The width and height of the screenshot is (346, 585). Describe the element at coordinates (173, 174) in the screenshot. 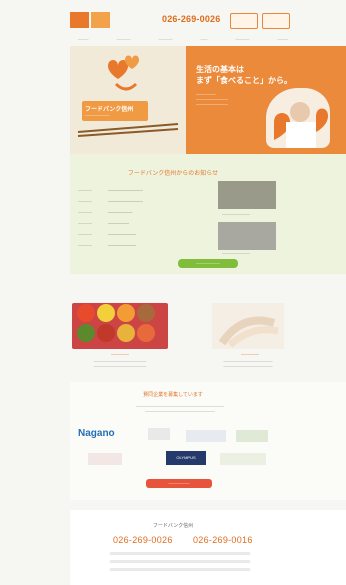

I see `news-title: フードバンク信州からのお知らせ` at that location.